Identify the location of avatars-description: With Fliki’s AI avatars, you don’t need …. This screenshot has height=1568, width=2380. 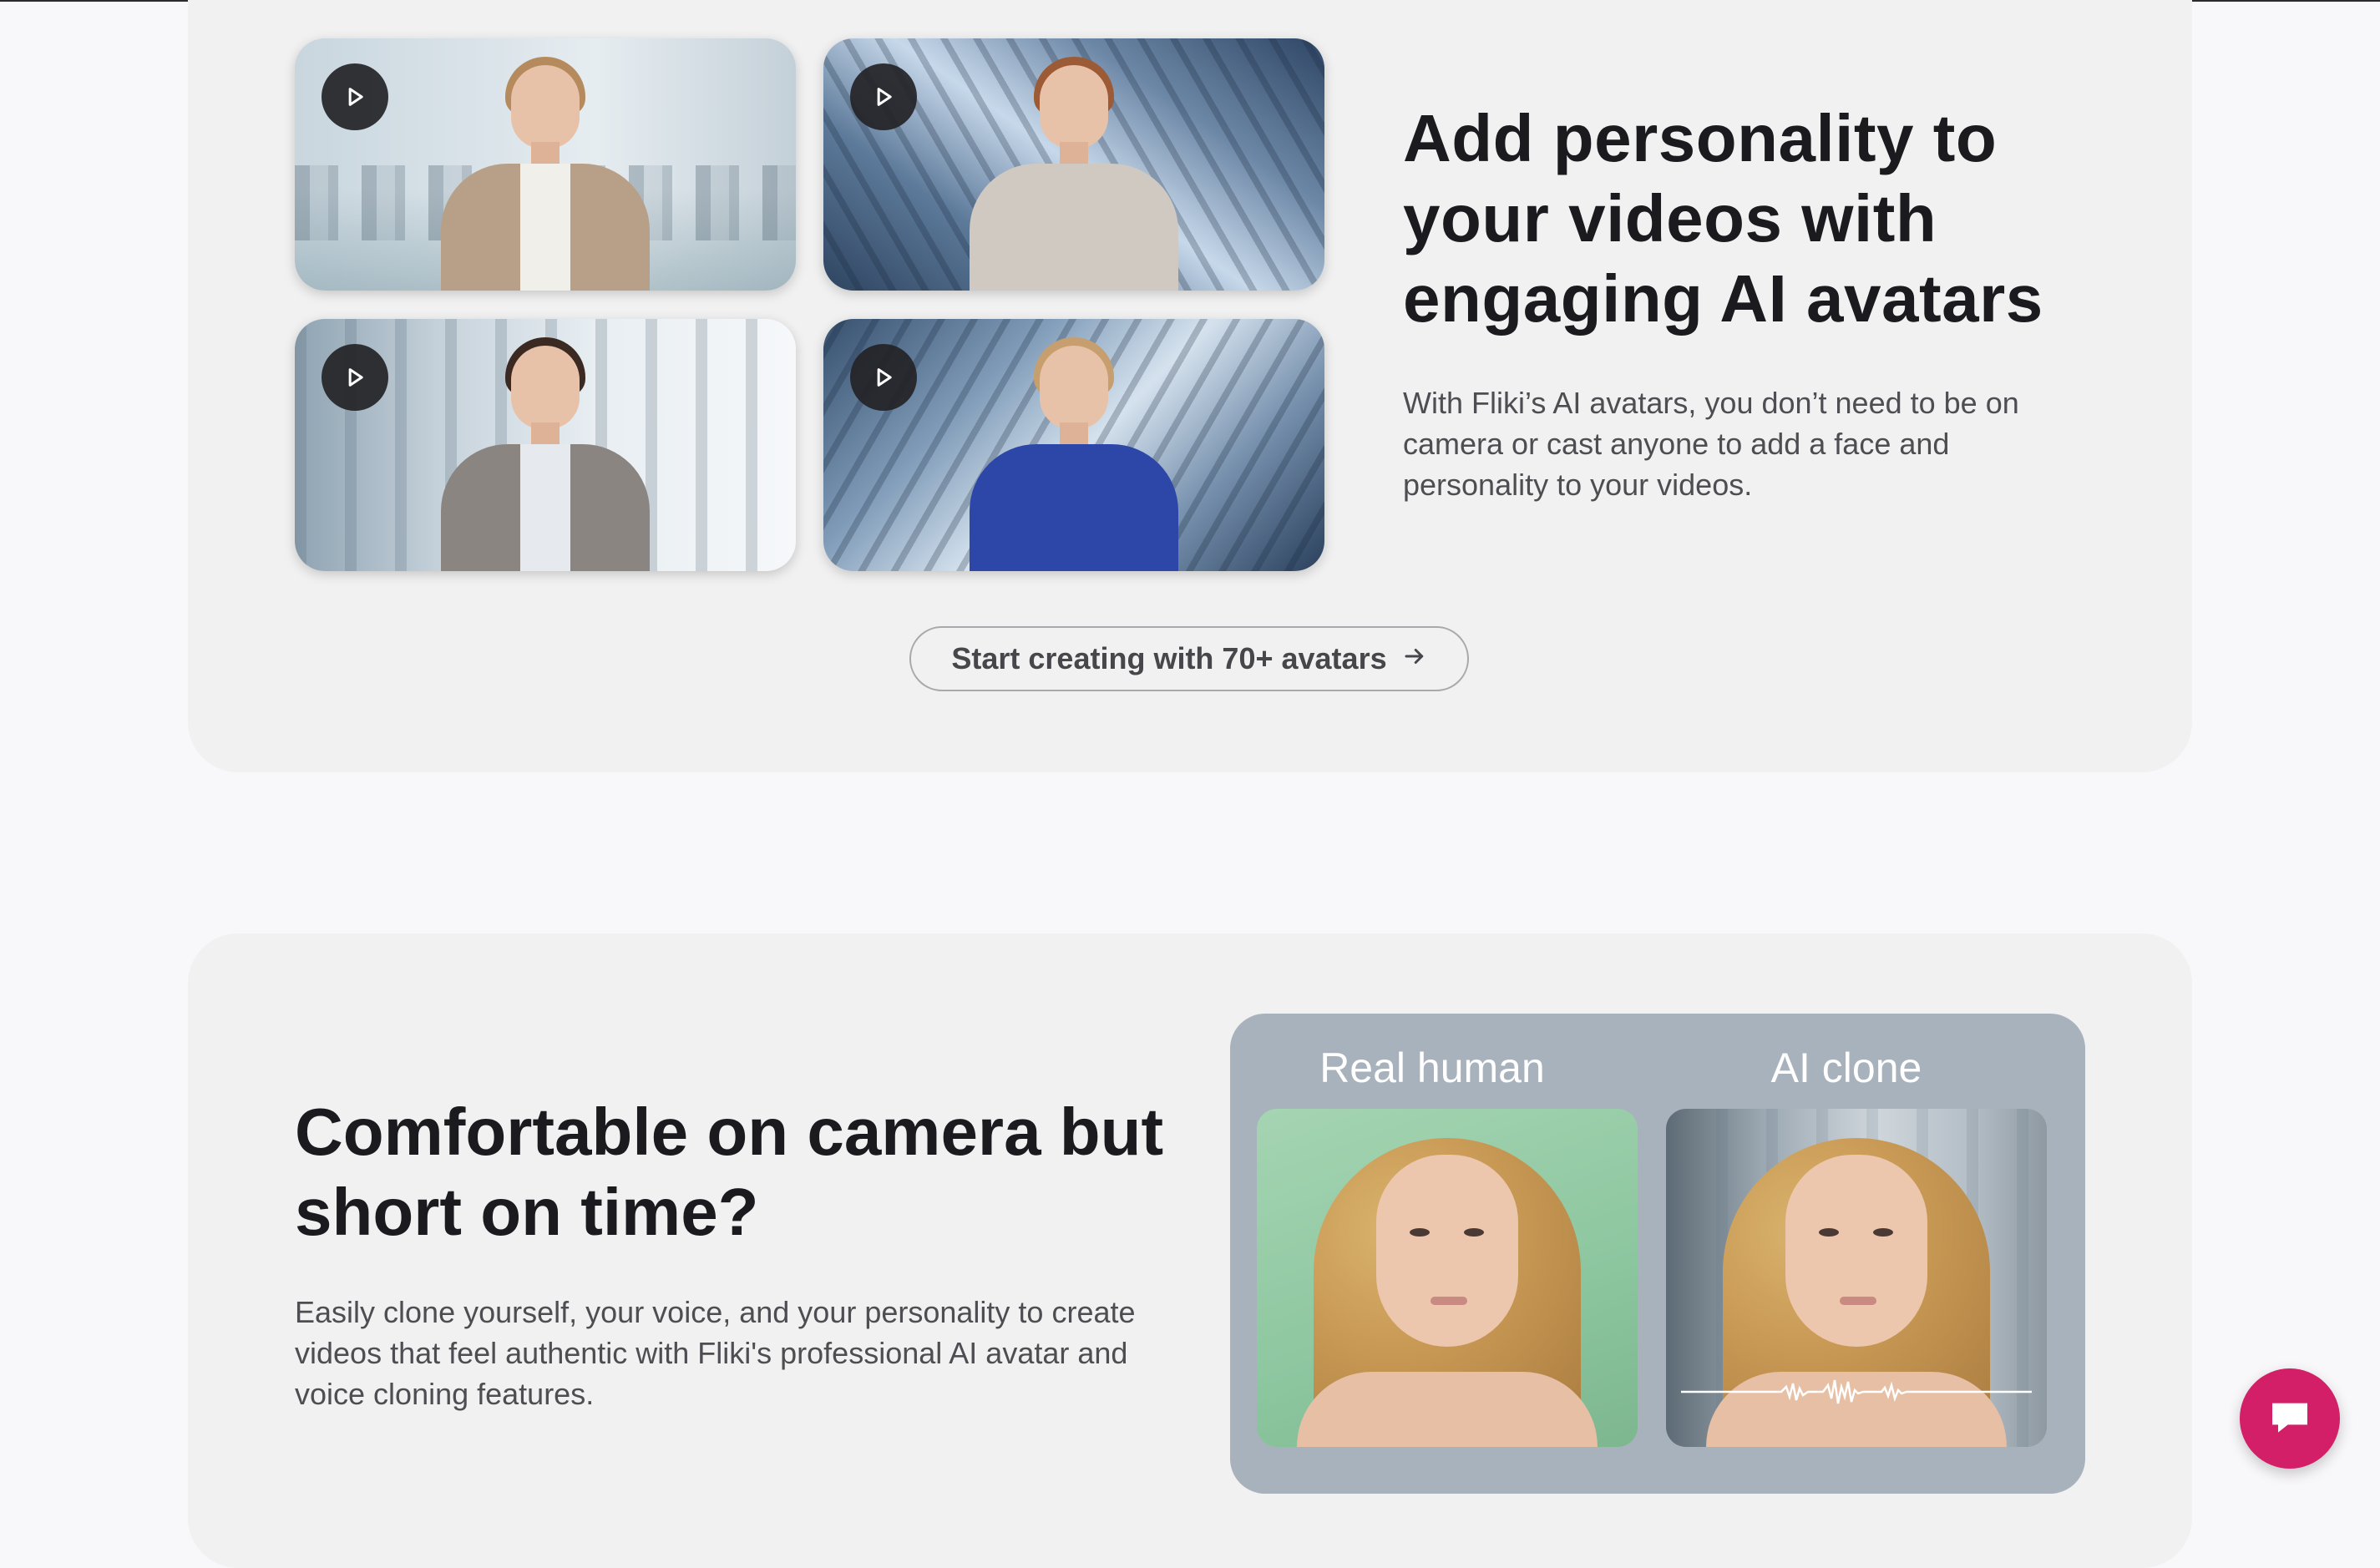
(1711, 444).